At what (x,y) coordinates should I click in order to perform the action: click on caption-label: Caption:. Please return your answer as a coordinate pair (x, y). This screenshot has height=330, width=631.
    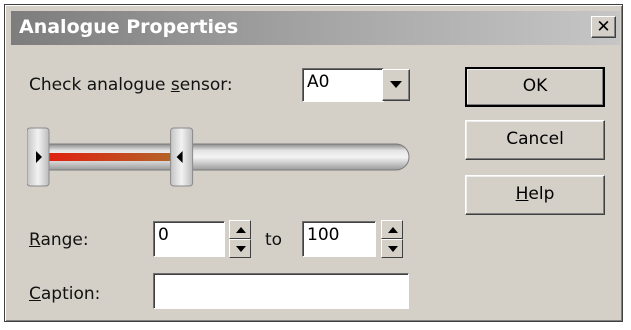
    Looking at the image, I should click on (64, 294).